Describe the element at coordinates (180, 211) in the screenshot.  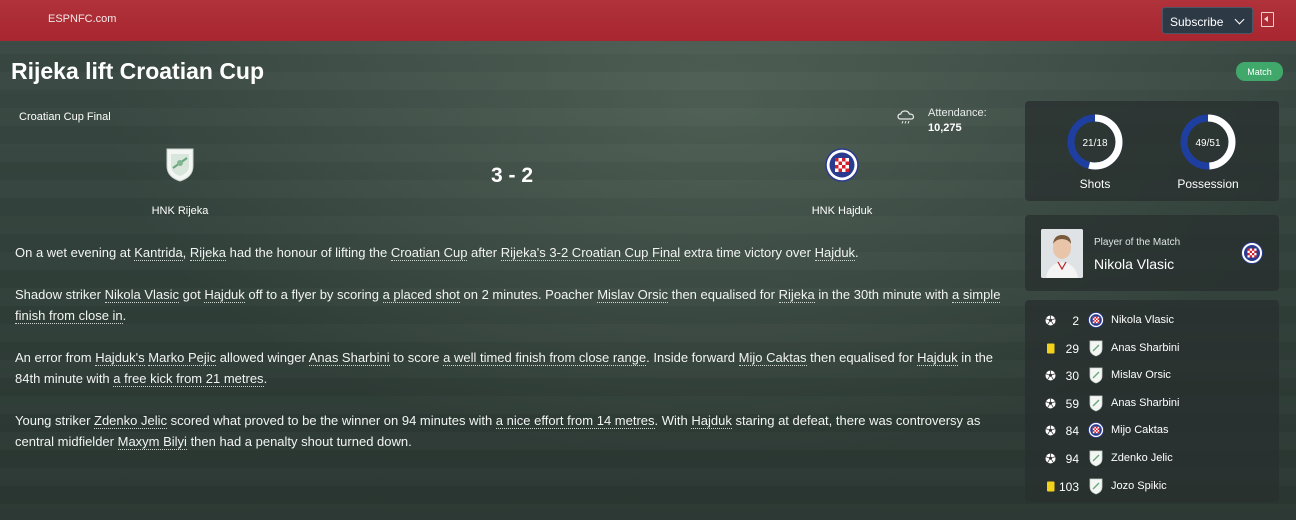
I see `home-team-name: HNK Rijeka` at that location.